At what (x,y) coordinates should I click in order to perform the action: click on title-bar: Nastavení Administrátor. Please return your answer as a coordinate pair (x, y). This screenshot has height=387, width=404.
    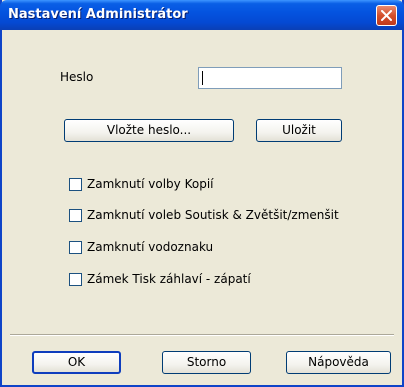
    Looking at the image, I should click on (202, 15).